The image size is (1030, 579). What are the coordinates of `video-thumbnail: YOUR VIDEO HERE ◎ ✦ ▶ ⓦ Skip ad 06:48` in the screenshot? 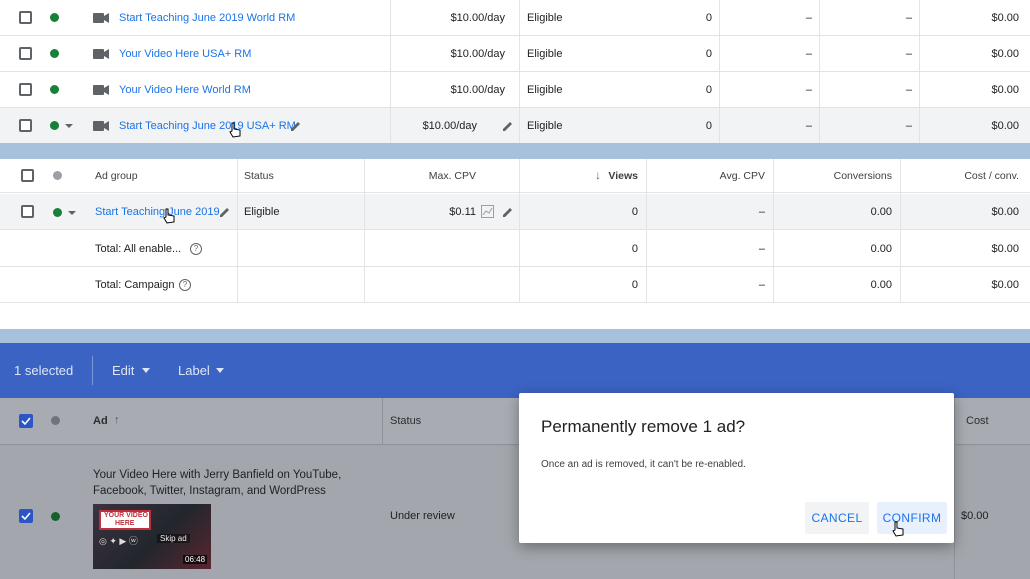 It's located at (152, 536).